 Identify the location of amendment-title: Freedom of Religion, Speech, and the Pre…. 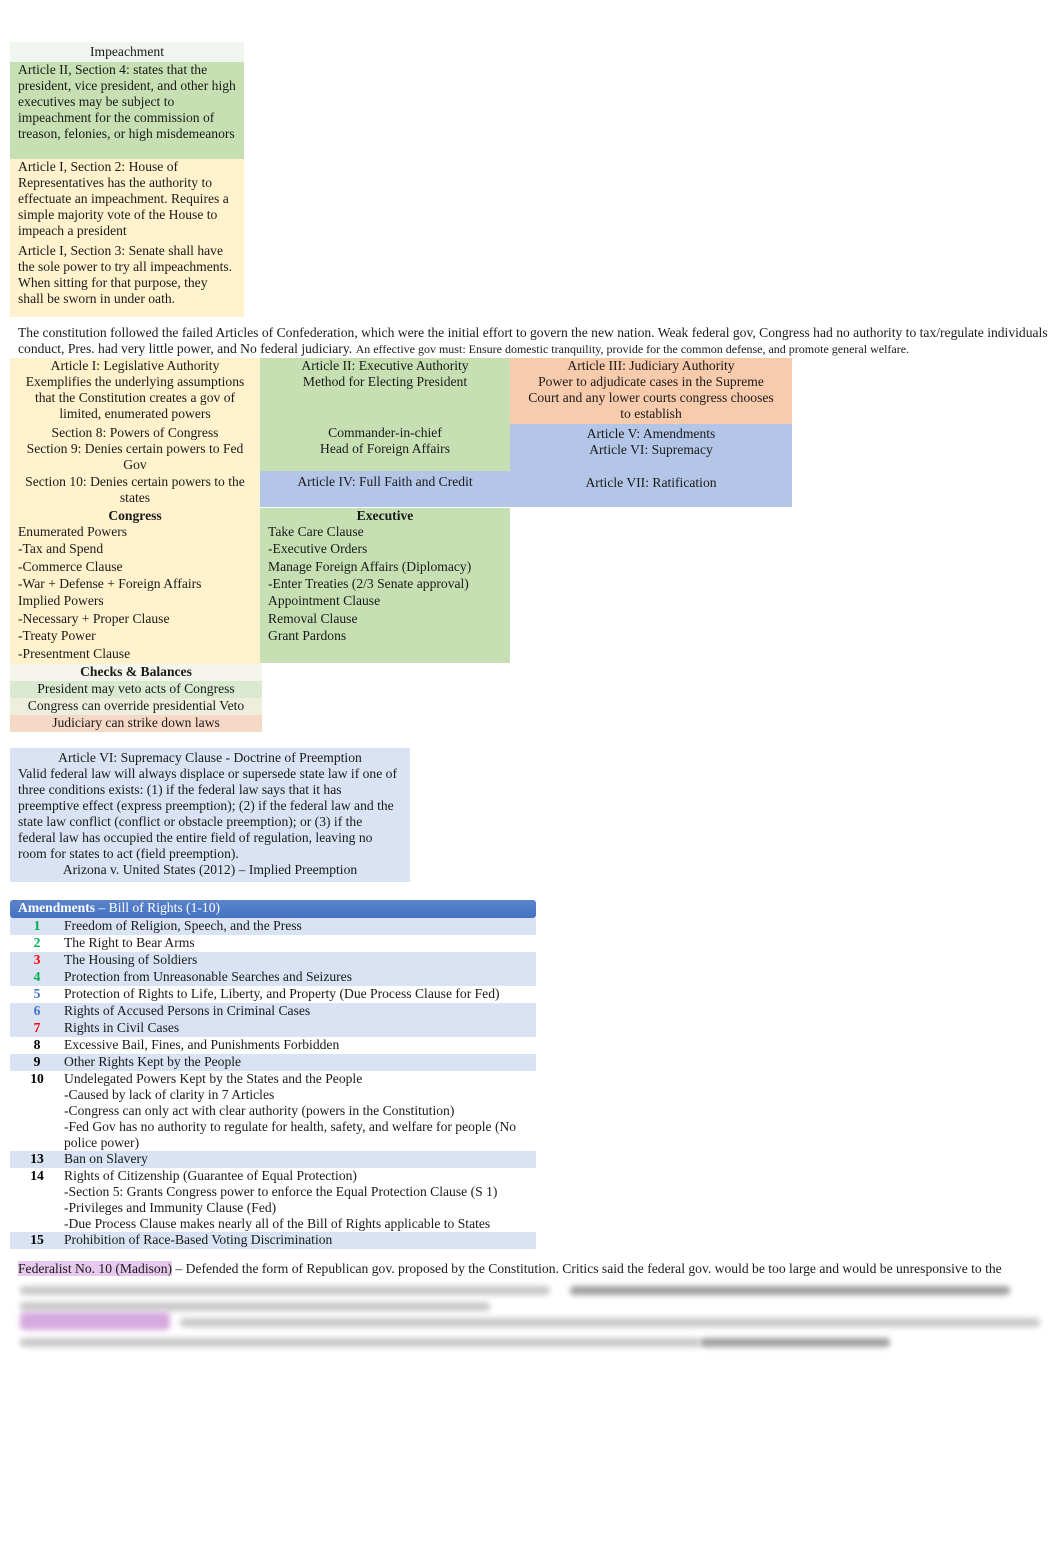
(183, 925).